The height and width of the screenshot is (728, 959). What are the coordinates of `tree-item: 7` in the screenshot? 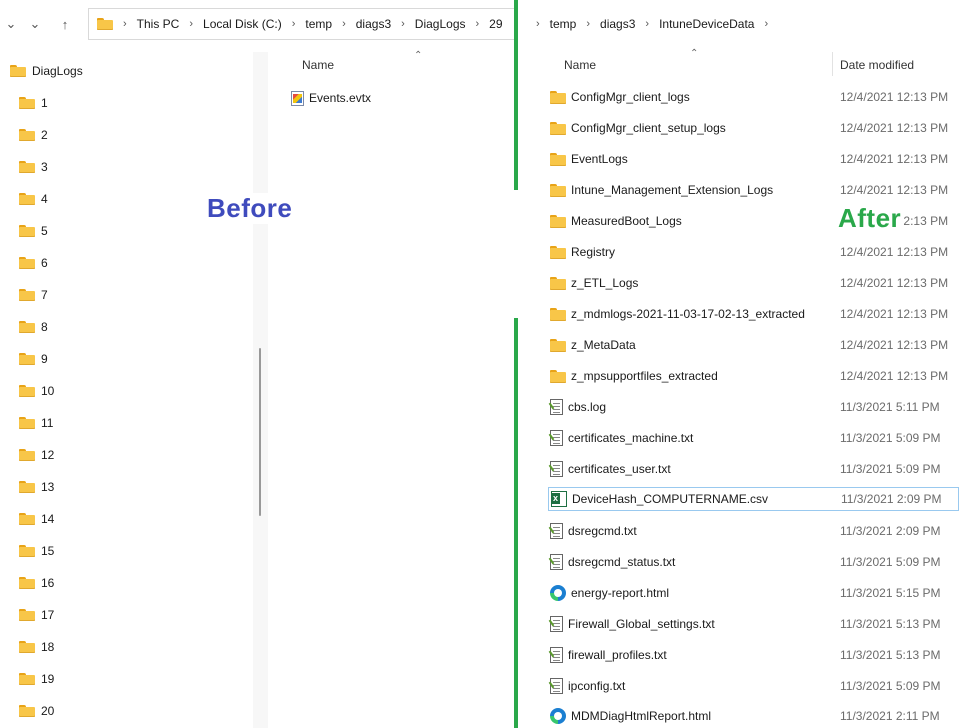 It's located at (33, 295).